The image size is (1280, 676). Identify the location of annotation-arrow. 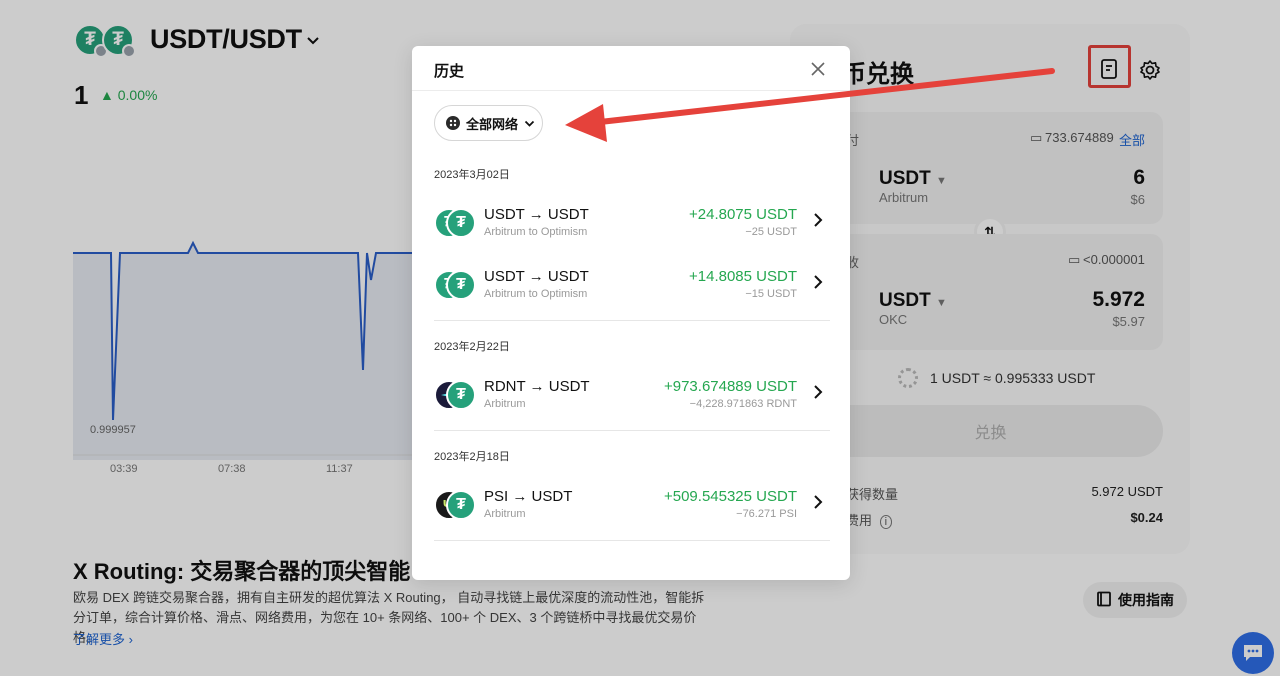
(810, 105).